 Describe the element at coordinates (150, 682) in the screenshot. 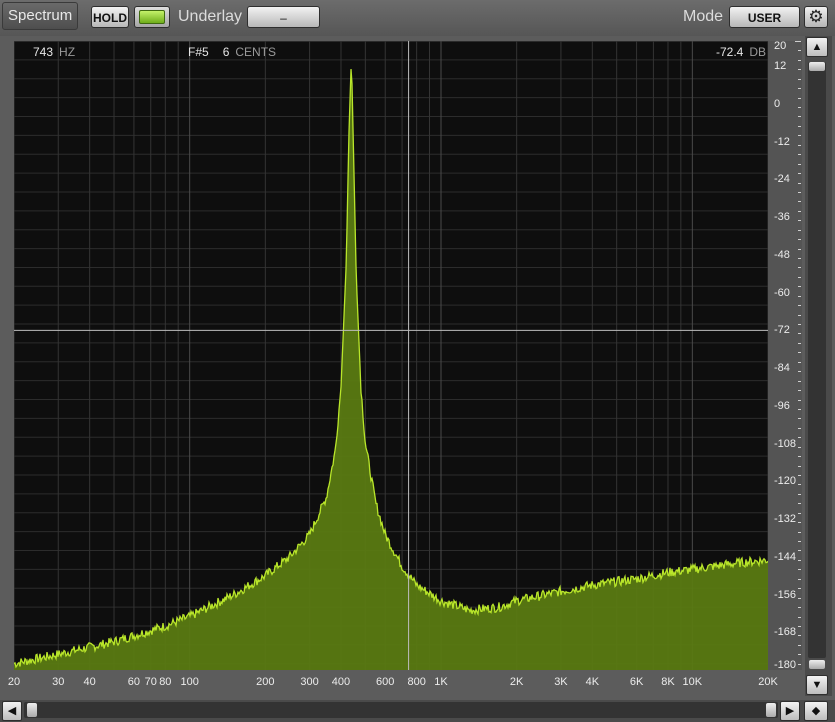

I see `frequency-tick-label: 70` at that location.